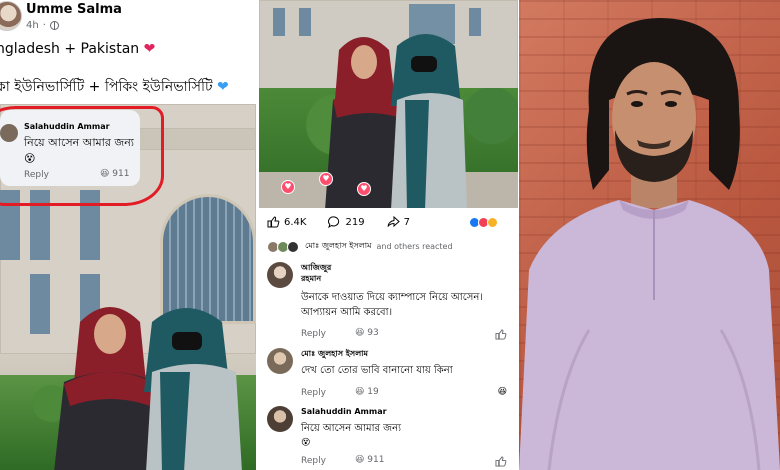 The height and width of the screenshot is (470, 780). I want to click on like-stat: 6.4K, so click(286, 222).